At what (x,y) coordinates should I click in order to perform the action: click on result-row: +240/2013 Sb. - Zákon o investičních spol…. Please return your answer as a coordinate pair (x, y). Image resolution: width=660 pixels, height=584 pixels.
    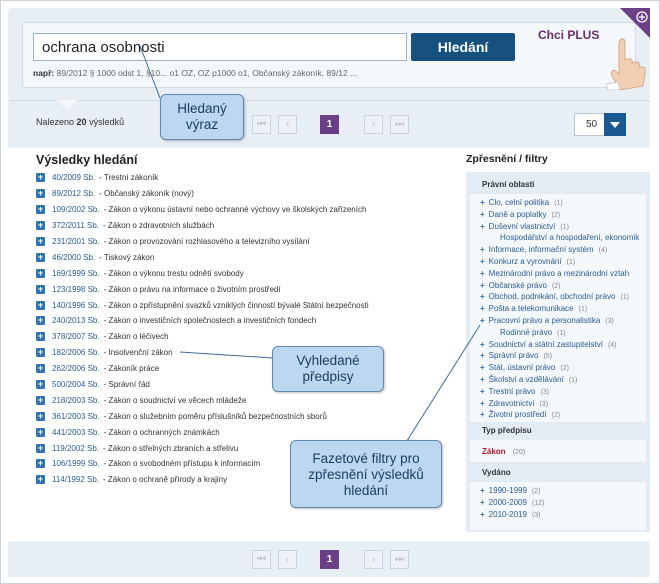
    Looking at the image, I should click on (246, 321).